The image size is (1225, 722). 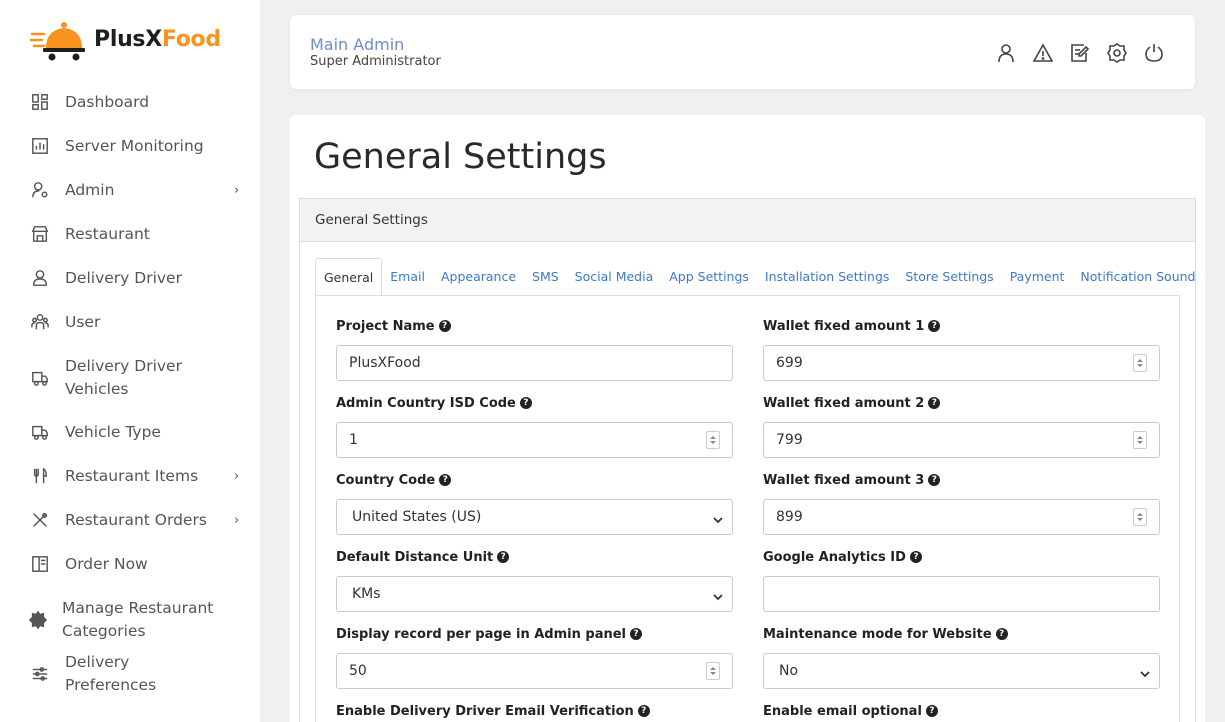 I want to click on sidebar-item-label: Delivery Driver Vehicles, so click(x=123, y=377).